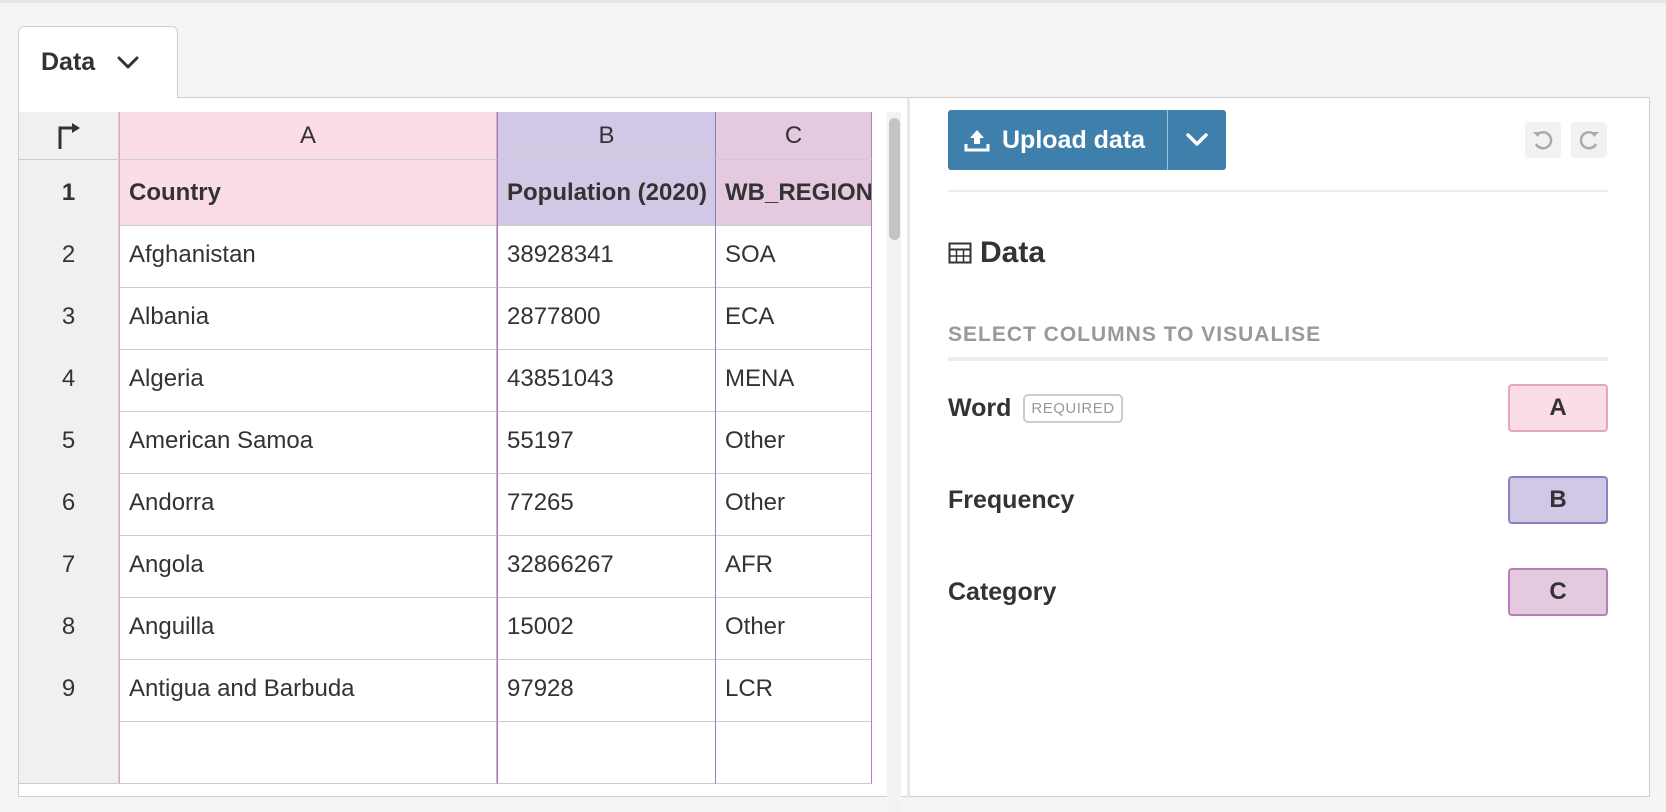  What do you see at coordinates (308, 317) in the screenshot?
I see `table-cell: Albania` at bounding box center [308, 317].